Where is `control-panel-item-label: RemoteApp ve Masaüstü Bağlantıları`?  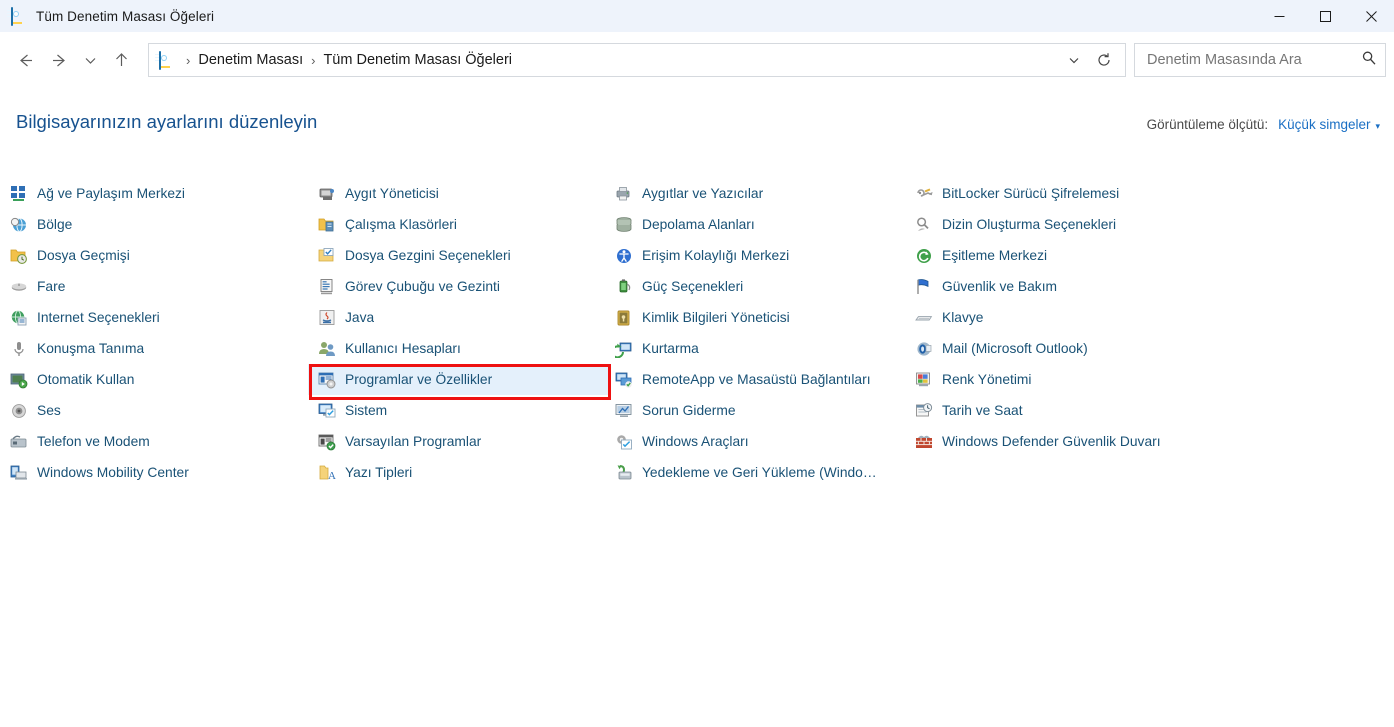
control-panel-item-label: RemoteApp ve Masaüstü Bağlantıları is located at coordinates (756, 379).